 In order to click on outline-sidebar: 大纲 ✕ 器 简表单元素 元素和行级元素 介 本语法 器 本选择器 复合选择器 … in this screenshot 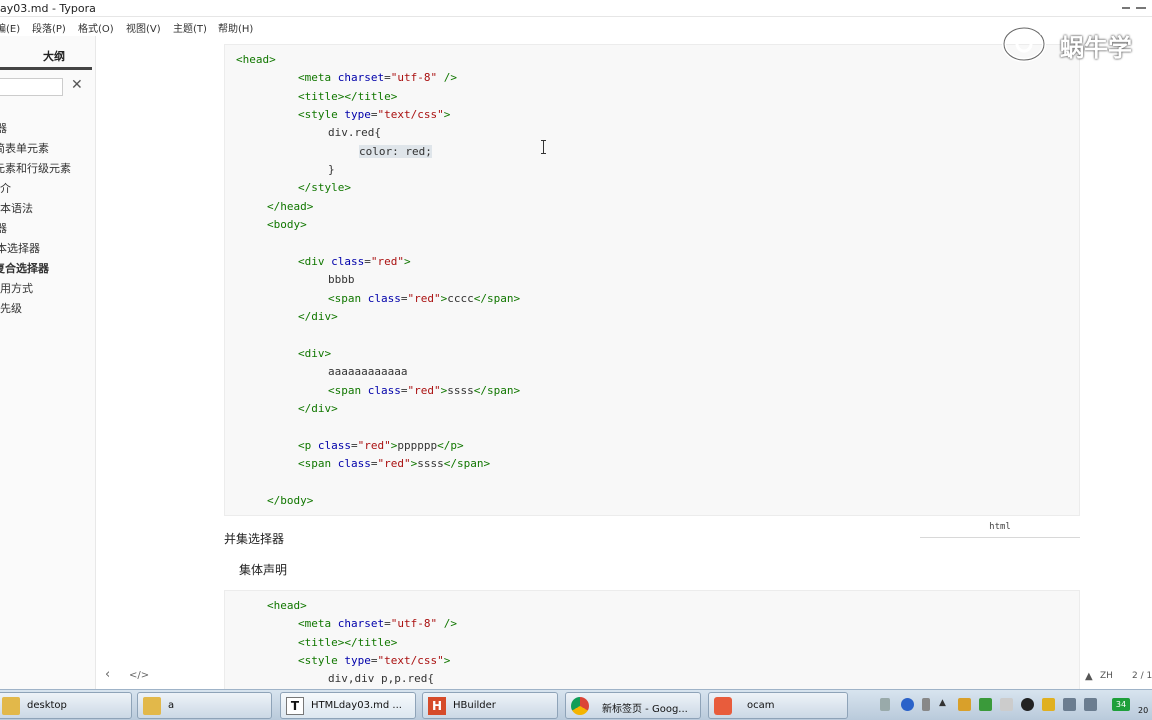, I will do `click(48, 362)`.